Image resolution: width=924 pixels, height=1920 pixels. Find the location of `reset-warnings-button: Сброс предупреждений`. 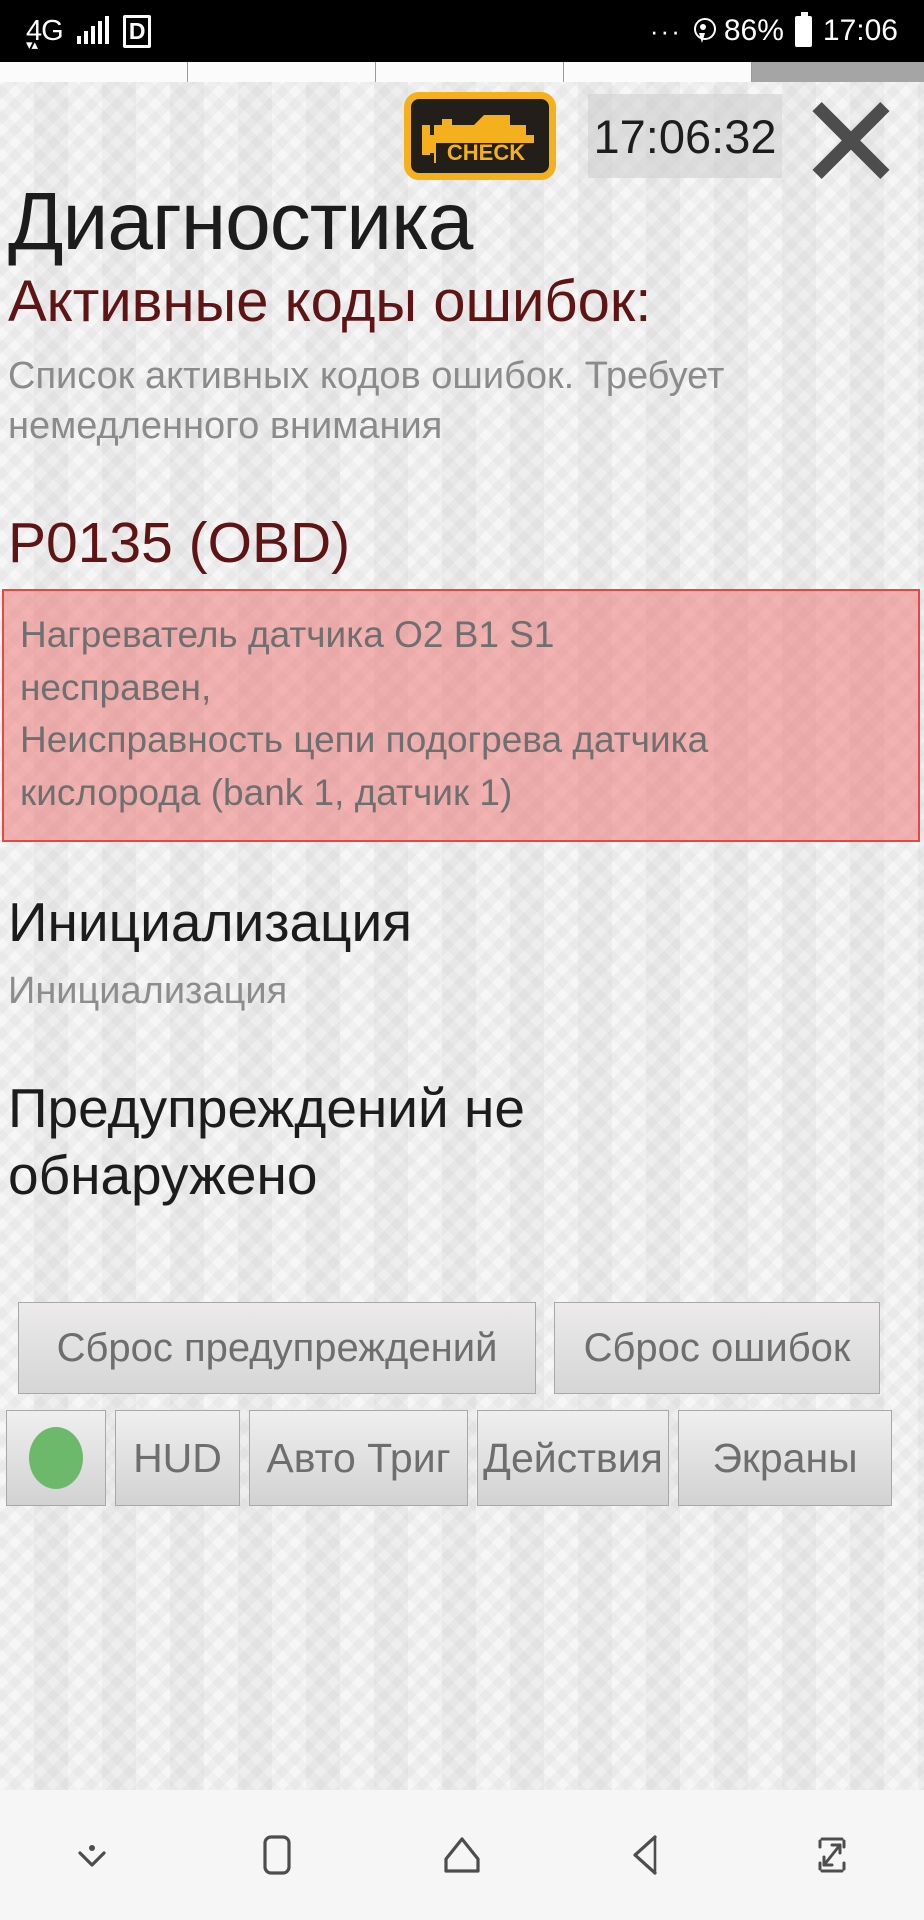

reset-warnings-button: Сброс предупреждений is located at coordinates (277, 1348).